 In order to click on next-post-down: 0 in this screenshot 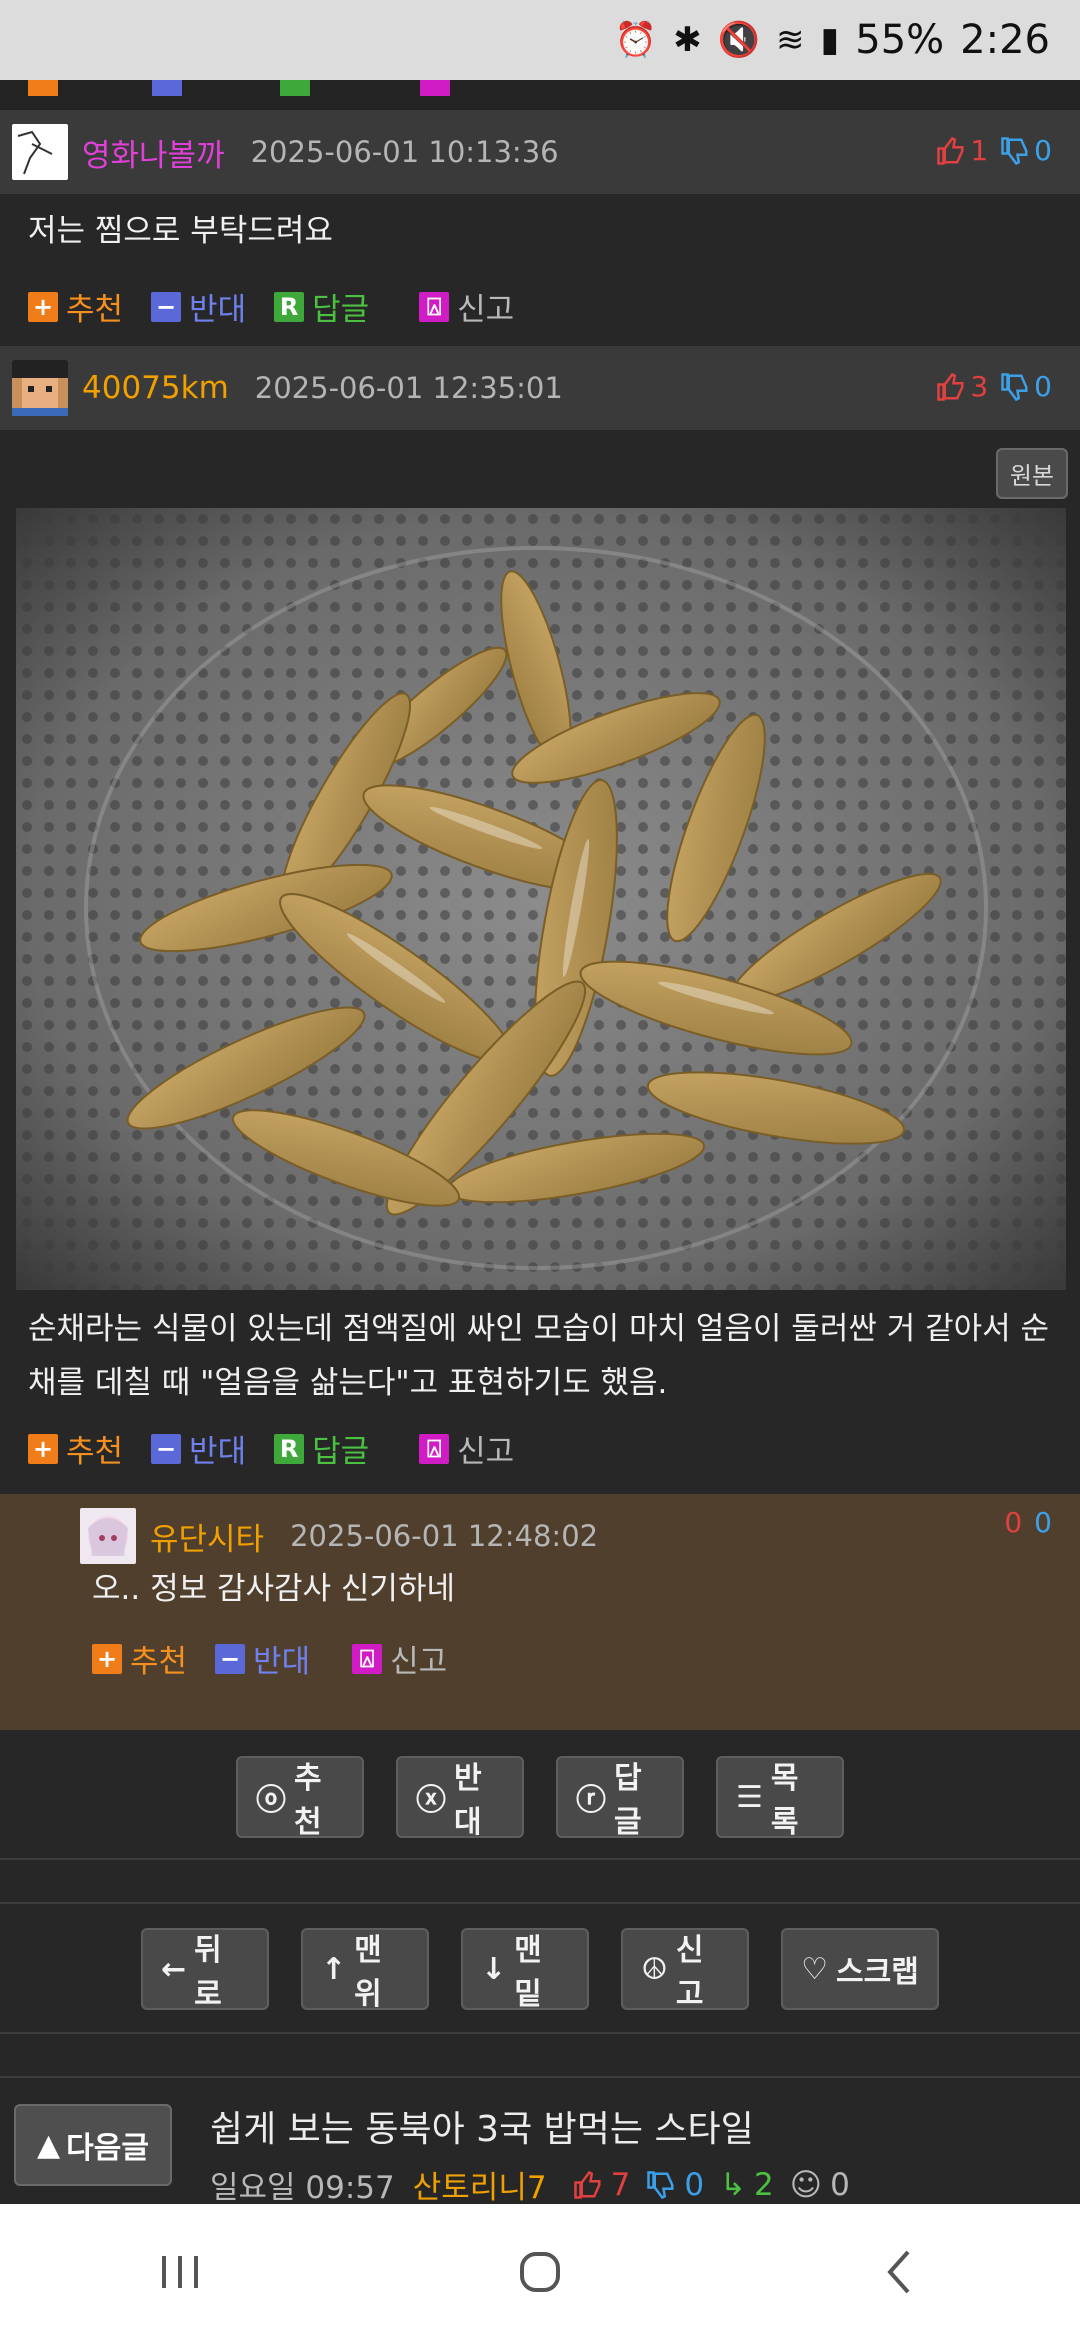, I will do `click(694, 2184)`.